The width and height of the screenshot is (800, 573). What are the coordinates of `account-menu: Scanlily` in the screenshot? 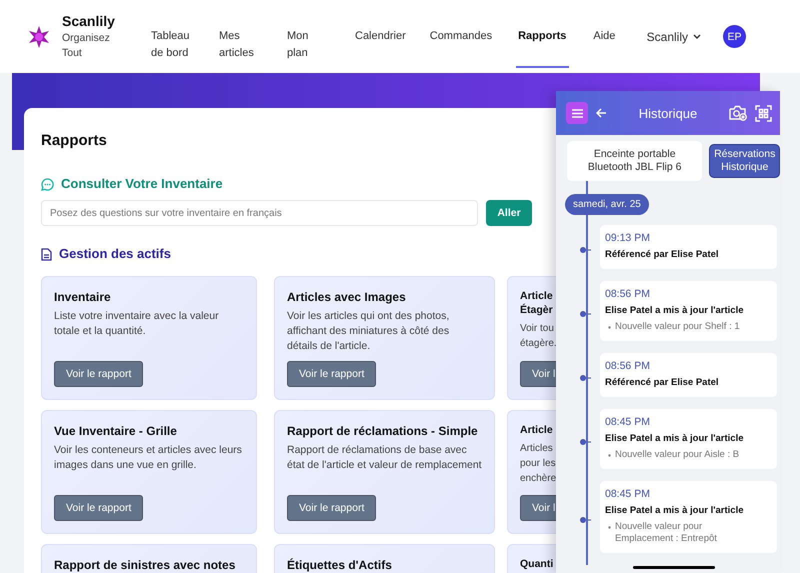 It's located at (673, 37).